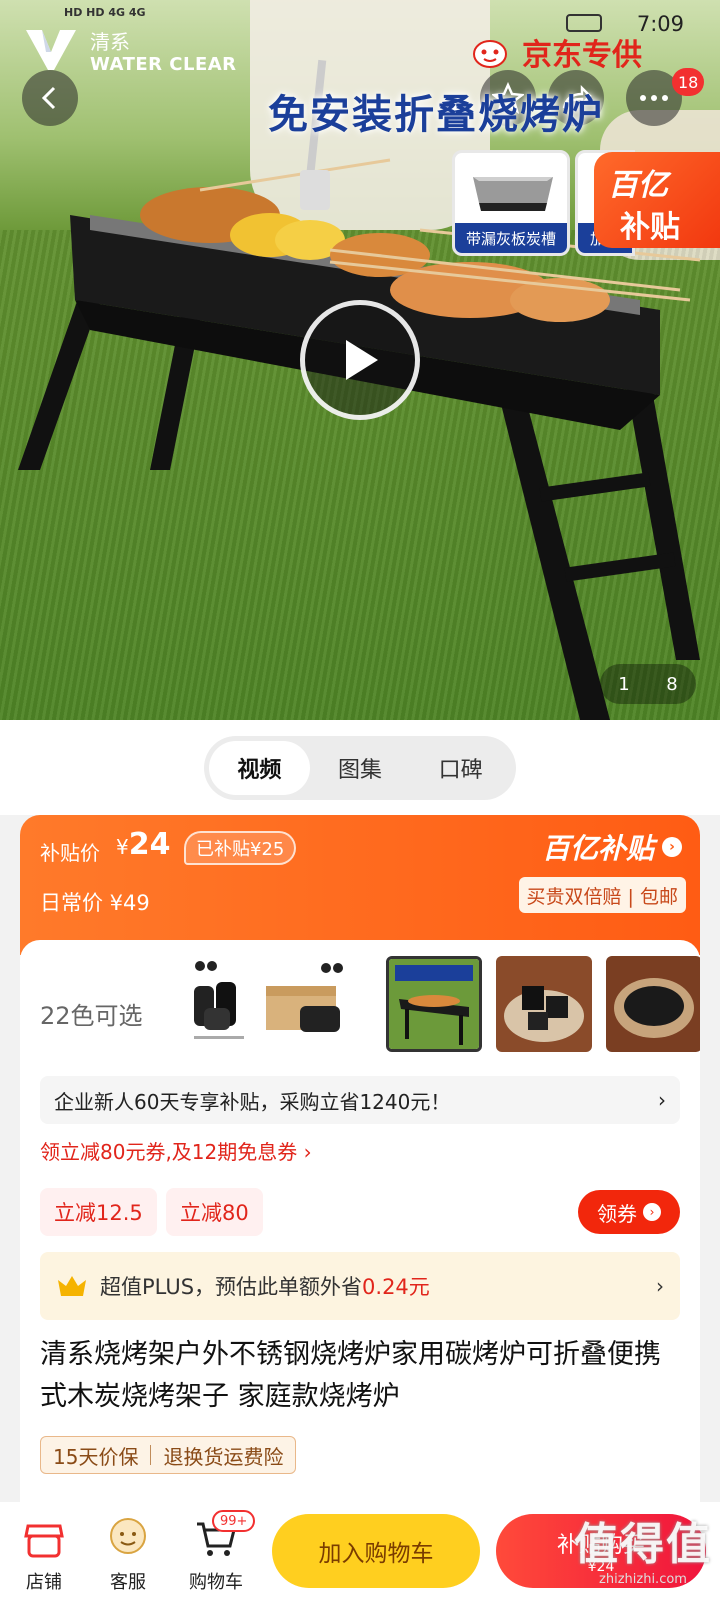  Describe the element at coordinates (617, 1213) in the screenshot. I see `get-coupon-label: 领券` at that location.